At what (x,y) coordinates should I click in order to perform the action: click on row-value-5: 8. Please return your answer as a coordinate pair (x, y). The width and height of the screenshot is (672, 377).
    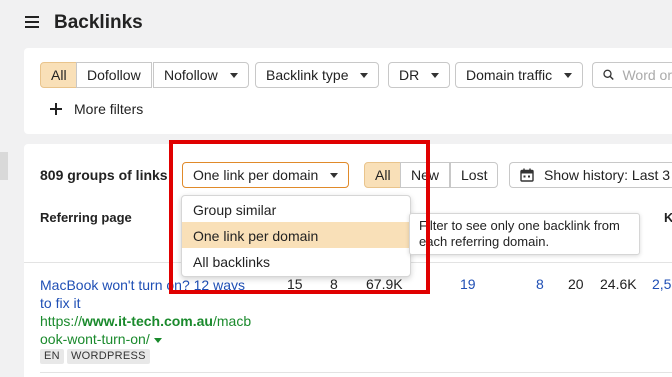
    Looking at the image, I should click on (540, 284).